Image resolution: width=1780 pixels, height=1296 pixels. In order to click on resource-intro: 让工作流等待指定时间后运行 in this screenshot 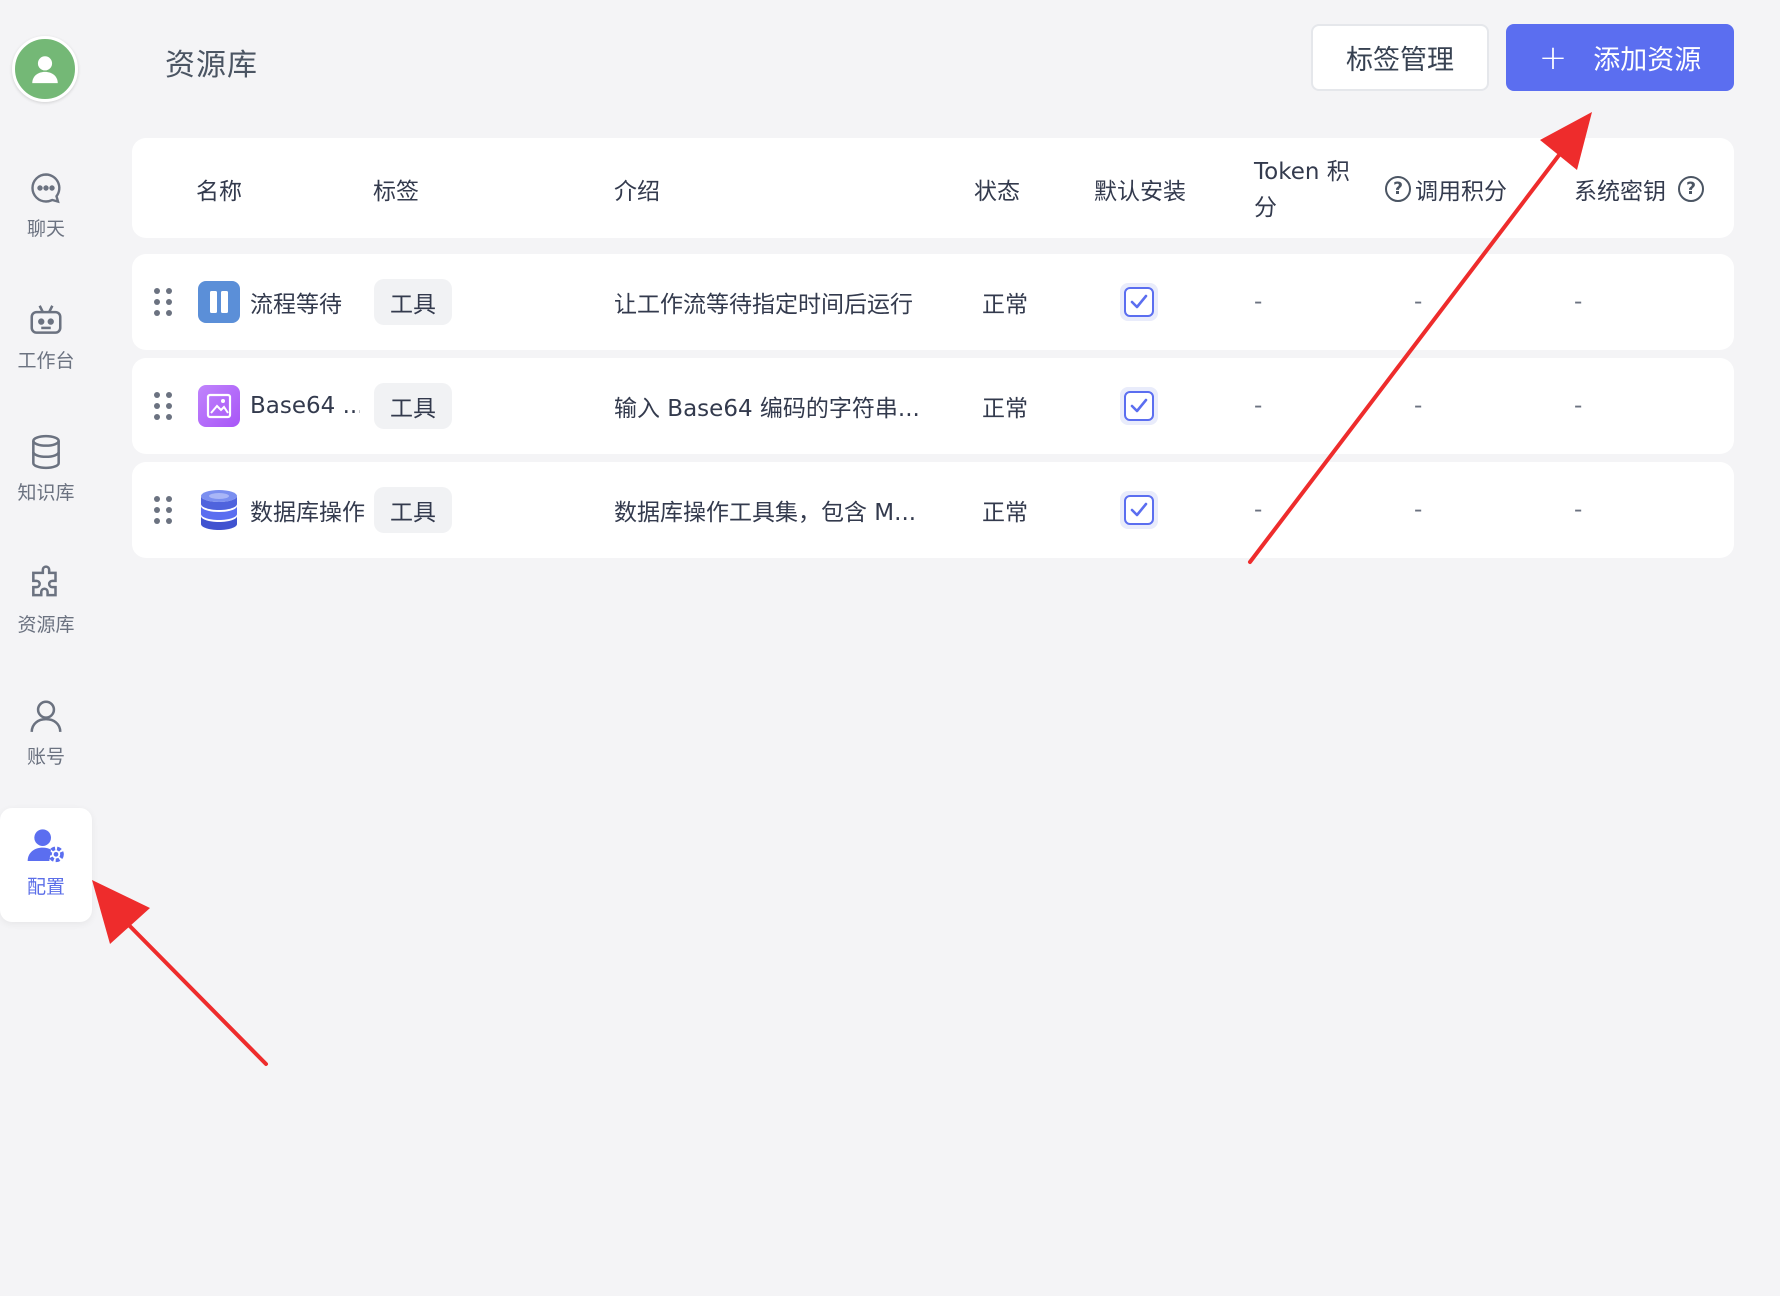, I will do `click(763, 305)`.